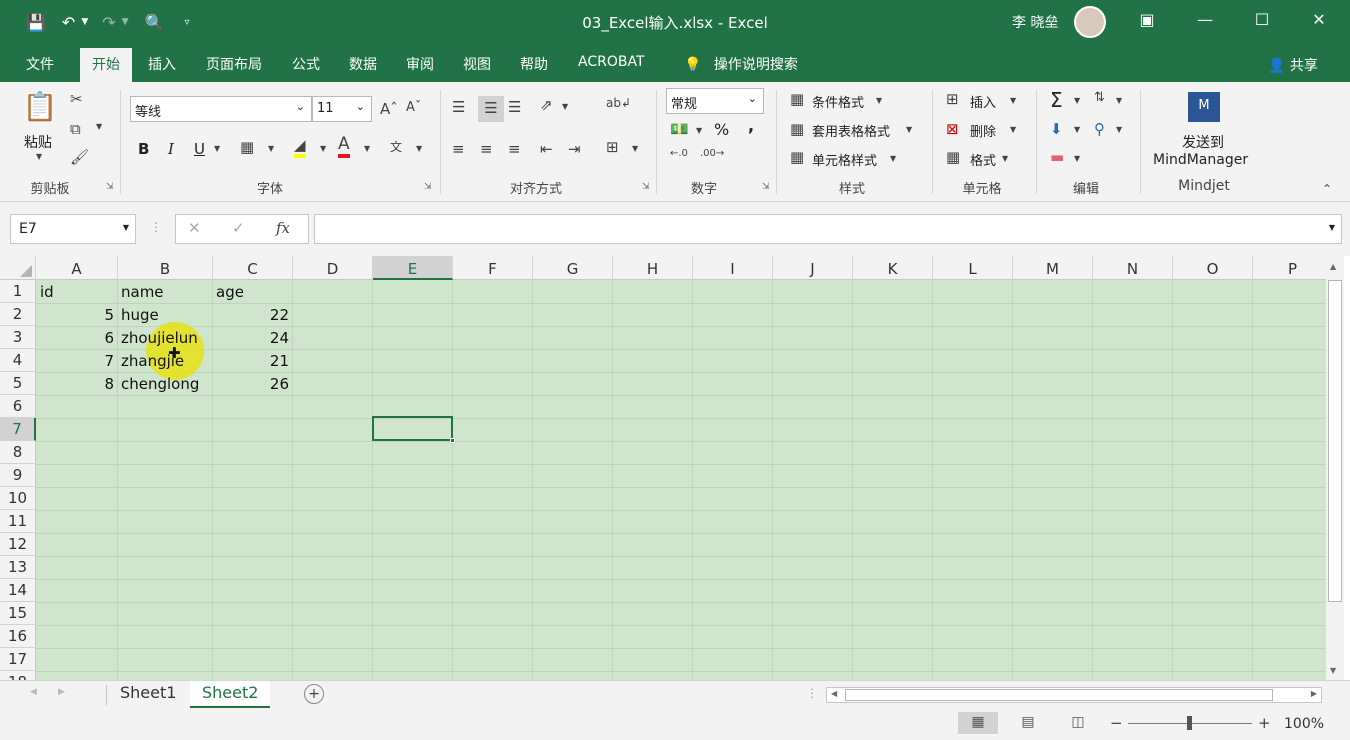 The image size is (1350, 740). I want to click on fill-color-icon: ◢, so click(300, 147).